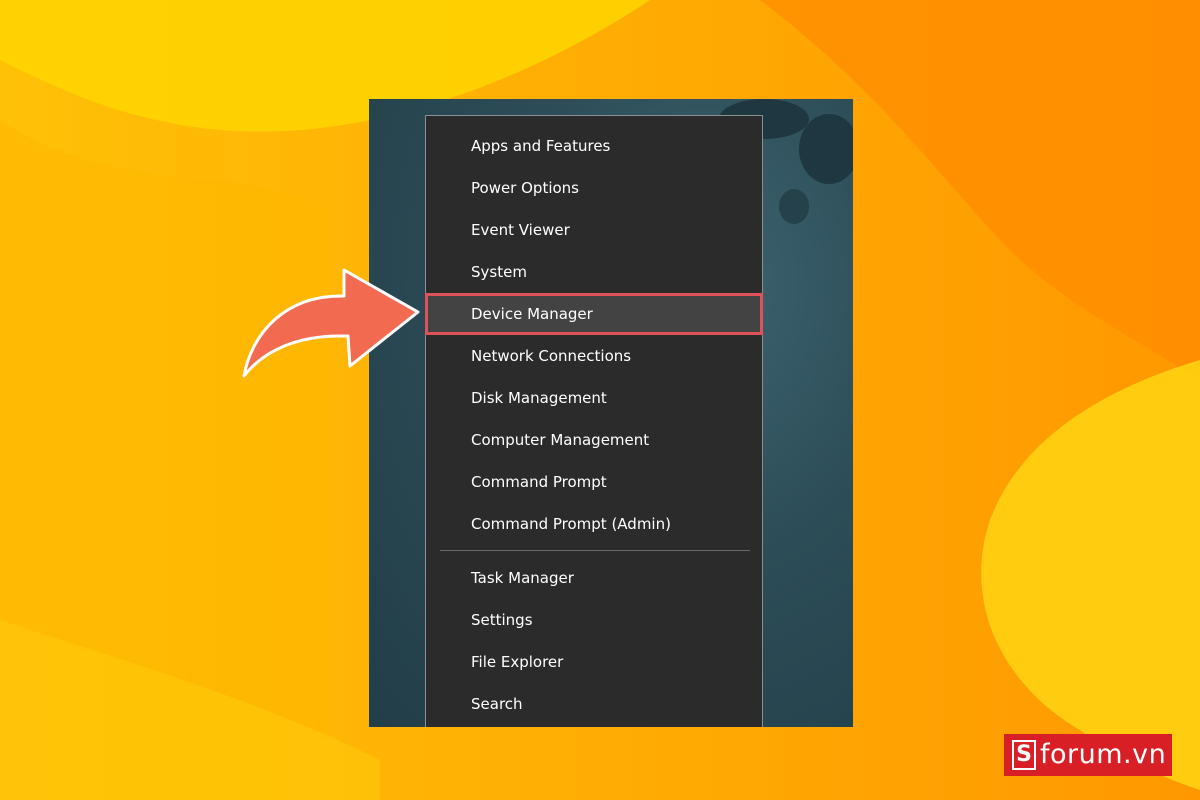  I want to click on menu-item-file-explorer: File Explorer, so click(594, 662).